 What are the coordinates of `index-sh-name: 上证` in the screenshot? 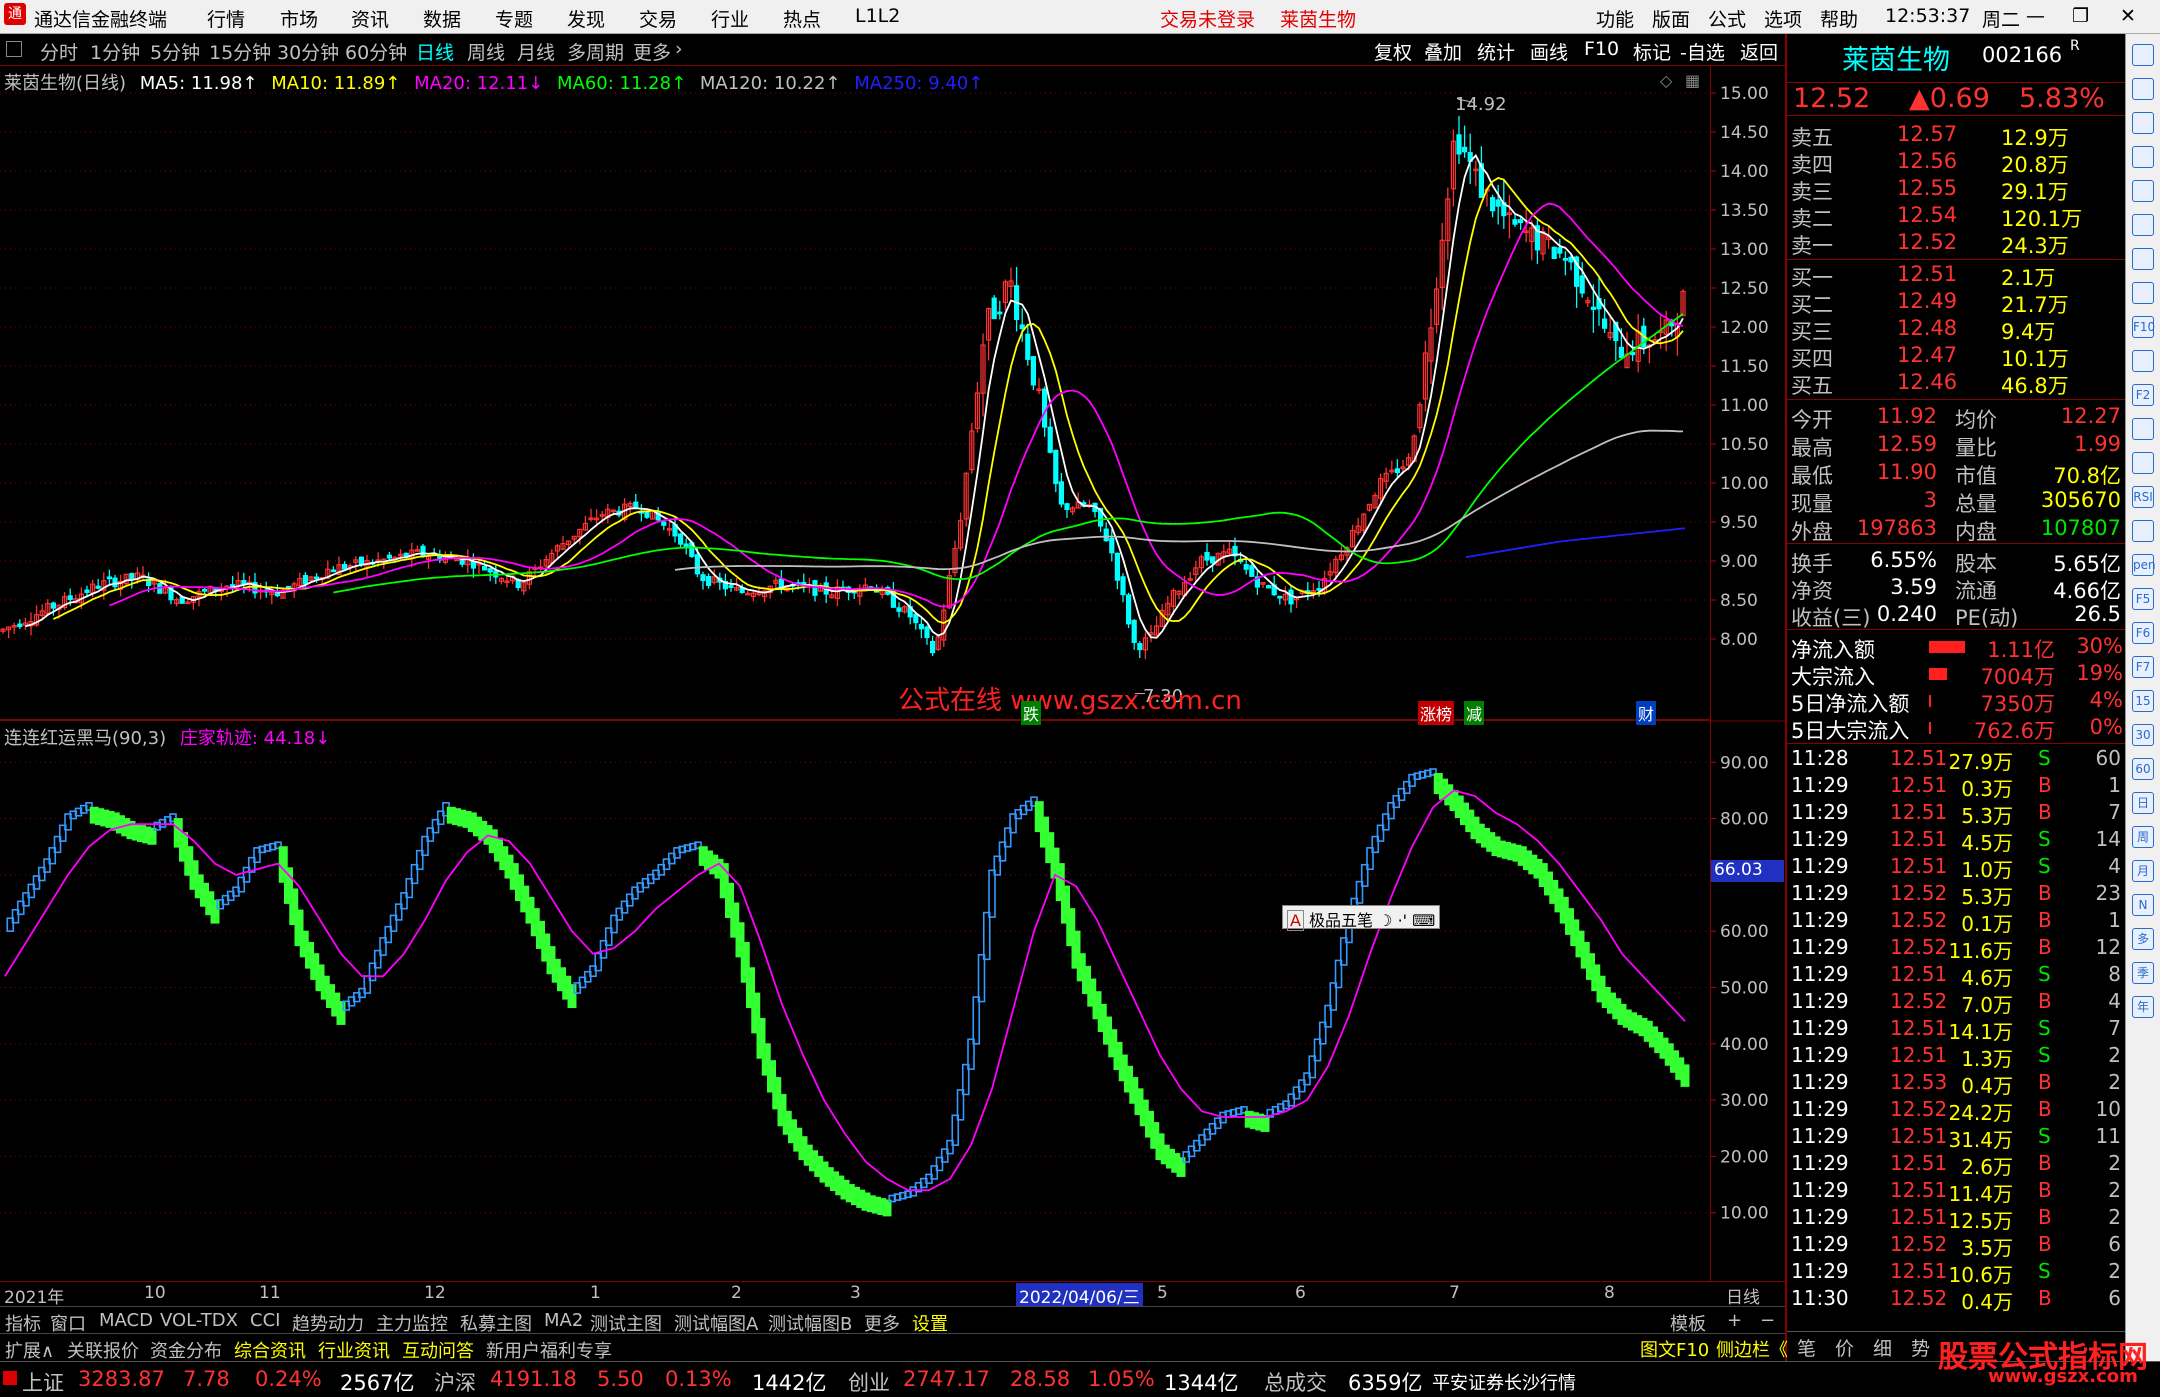 It's located at (43, 1382).